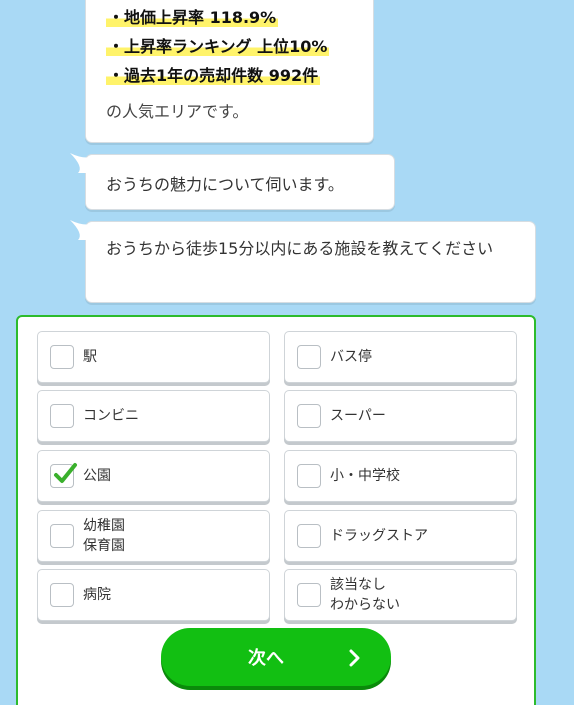 The height and width of the screenshot is (705, 574). What do you see at coordinates (153, 416) in the screenshot?
I see `option-convenience-store: コンビニ` at bounding box center [153, 416].